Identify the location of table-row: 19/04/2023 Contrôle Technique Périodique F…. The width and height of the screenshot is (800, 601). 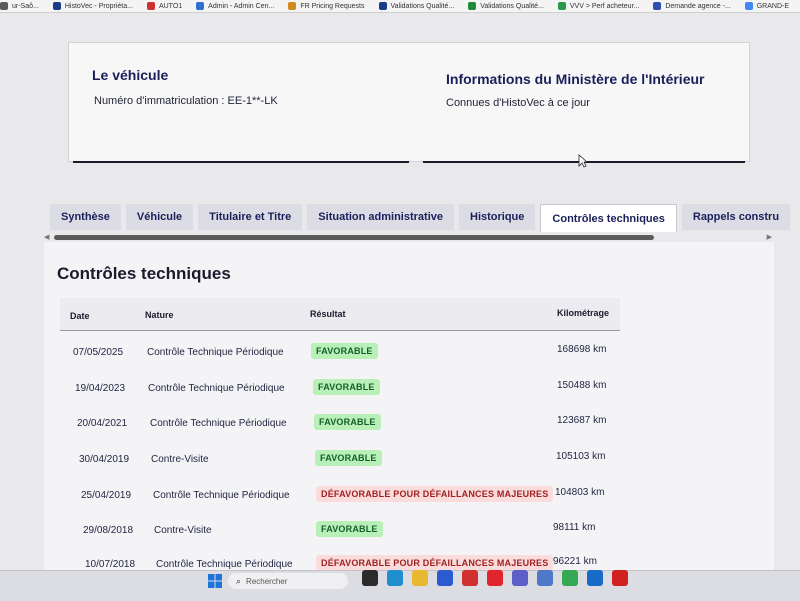
(344, 395).